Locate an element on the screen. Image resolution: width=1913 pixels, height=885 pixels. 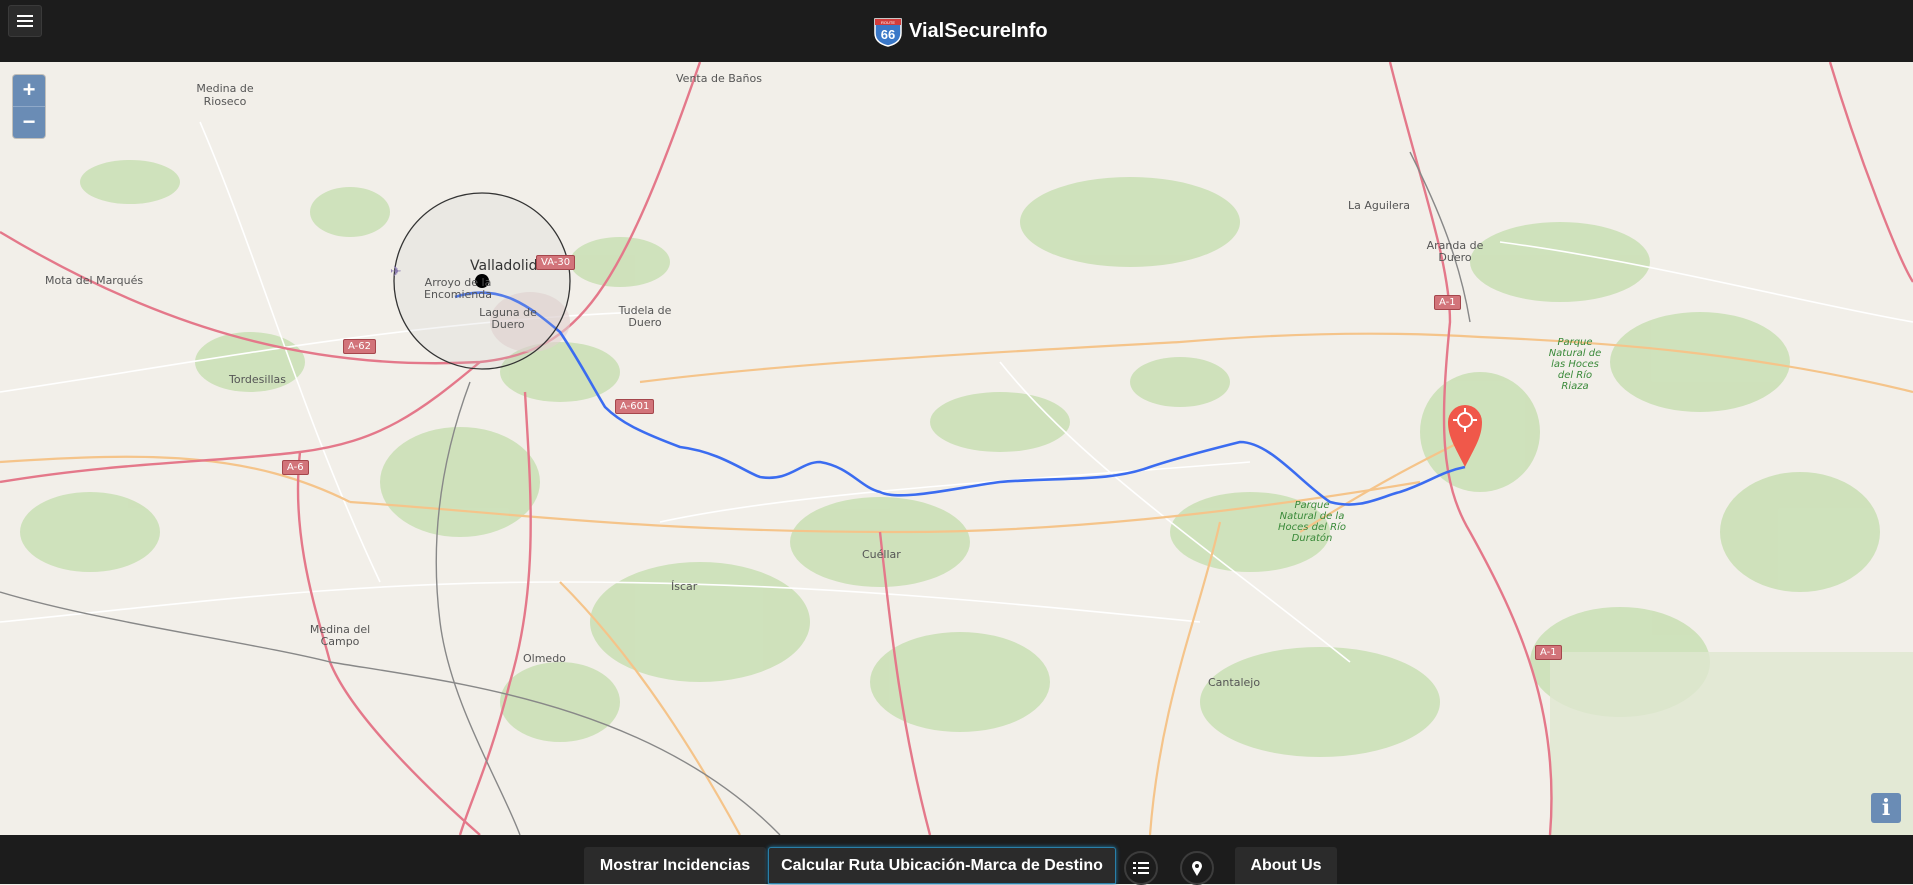
hamburger-icon is located at coordinates (25, 21).